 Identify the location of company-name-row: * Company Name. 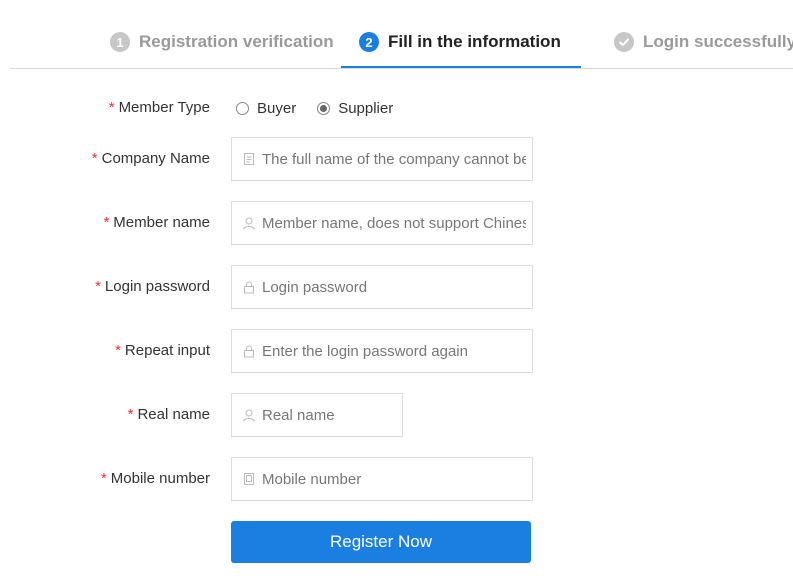
(396, 159).